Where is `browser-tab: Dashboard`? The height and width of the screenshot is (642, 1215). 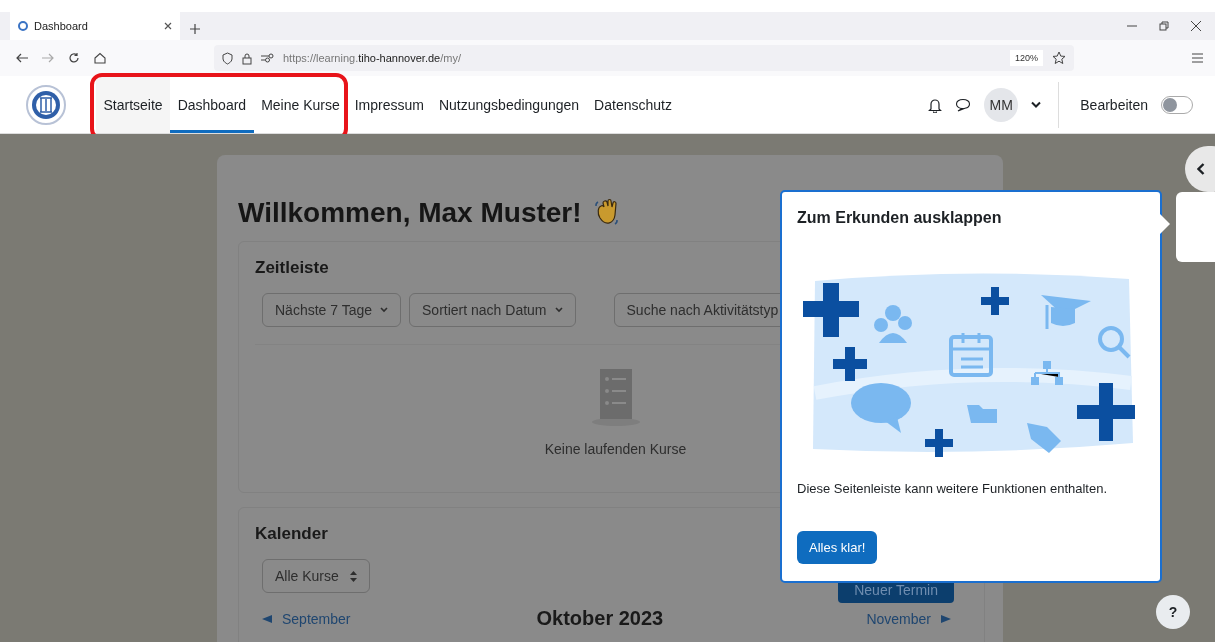
browser-tab: Dashboard is located at coordinates (95, 26).